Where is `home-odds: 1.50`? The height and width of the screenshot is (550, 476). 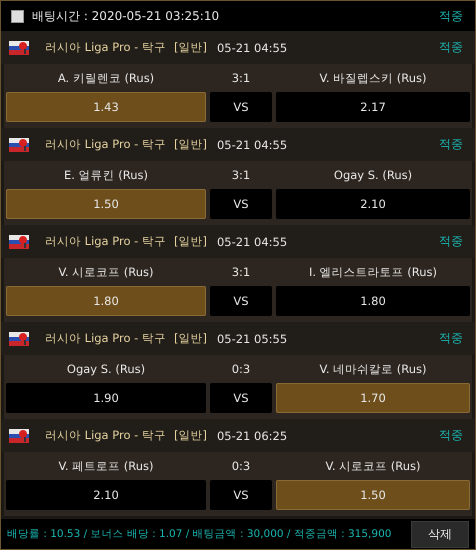
home-odds: 1.50 is located at coordinates (106, 204).